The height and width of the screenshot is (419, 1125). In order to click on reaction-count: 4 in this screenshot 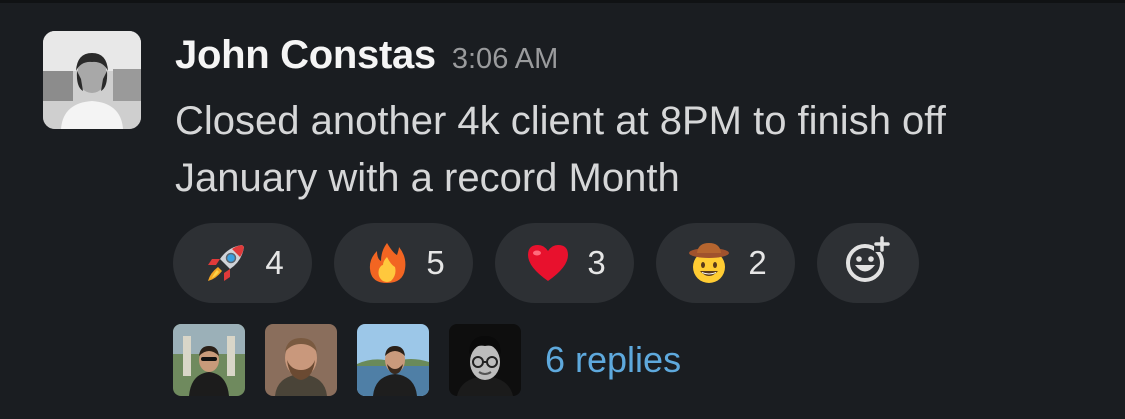, I will do `click(274, 262)`.